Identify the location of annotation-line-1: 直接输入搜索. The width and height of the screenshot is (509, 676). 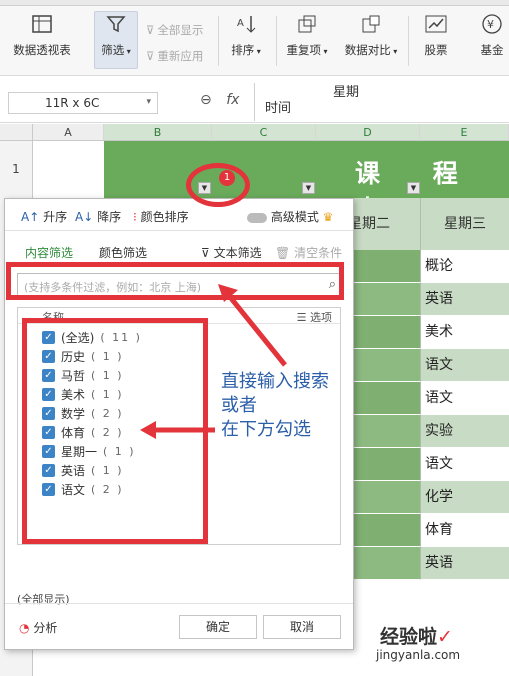
(275, 381).